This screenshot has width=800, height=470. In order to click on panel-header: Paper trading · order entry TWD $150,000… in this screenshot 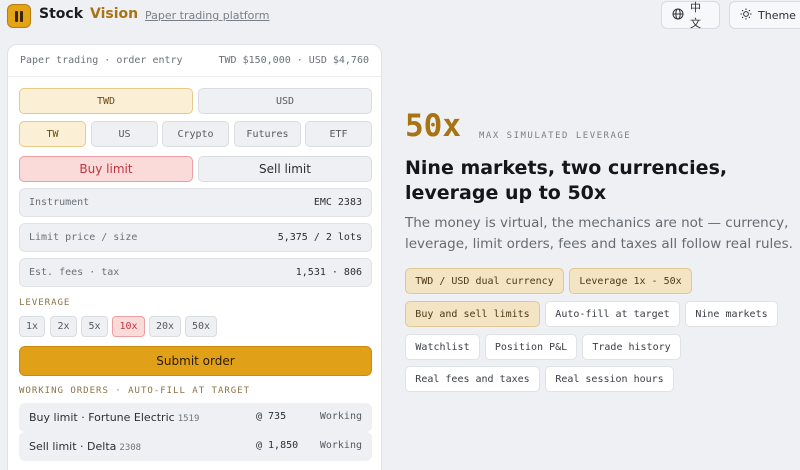, I will do `click(194, 61)`.